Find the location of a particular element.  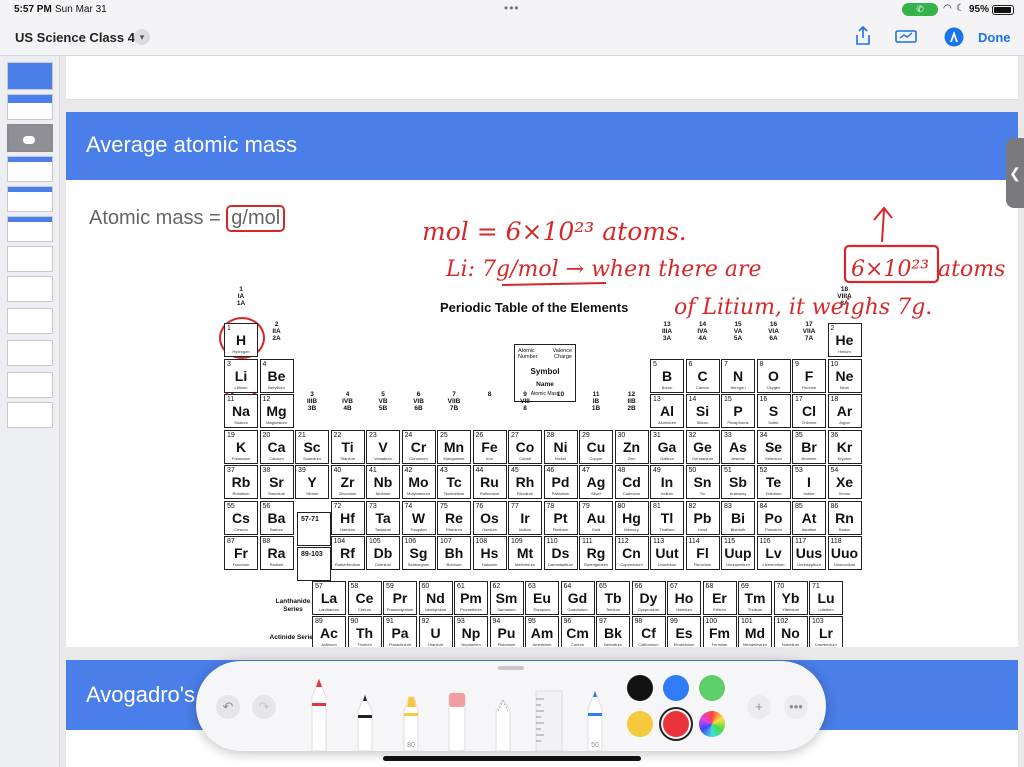

element-cell-rh: 45 Rh Rhodium is located at coordinates (525, 482).